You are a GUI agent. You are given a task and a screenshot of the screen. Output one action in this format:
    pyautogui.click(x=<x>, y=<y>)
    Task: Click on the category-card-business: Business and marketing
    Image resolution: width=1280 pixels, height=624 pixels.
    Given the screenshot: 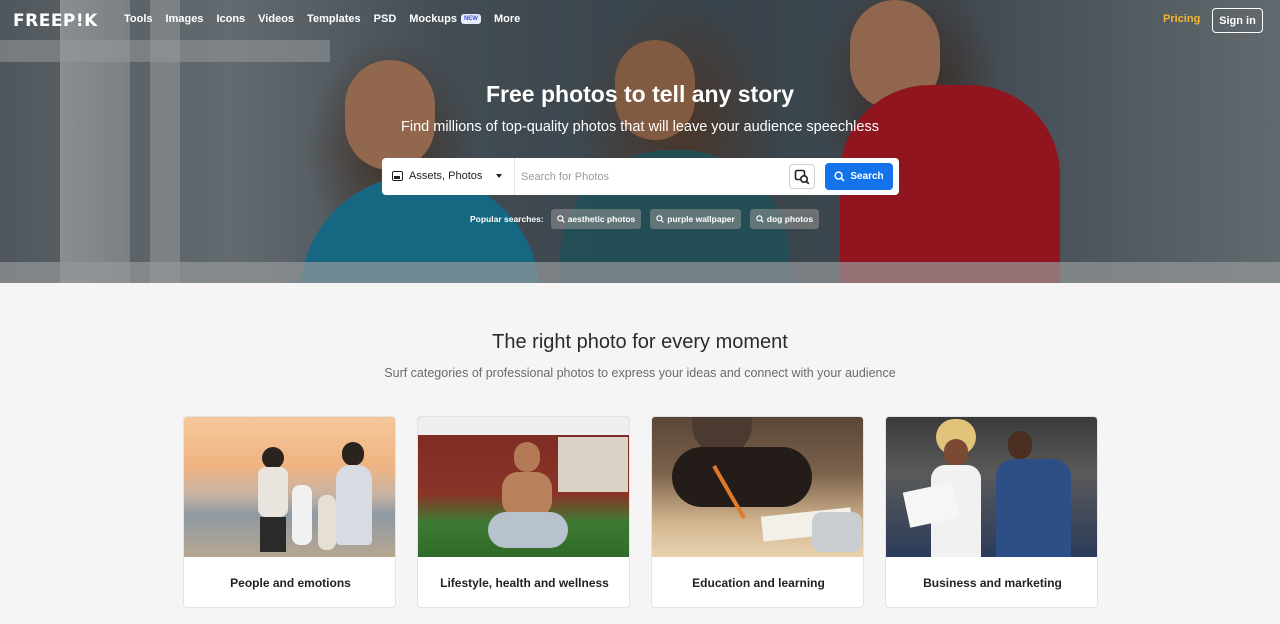 What is the action you would take?
    pyautogui.click(x=991, y=512)
    